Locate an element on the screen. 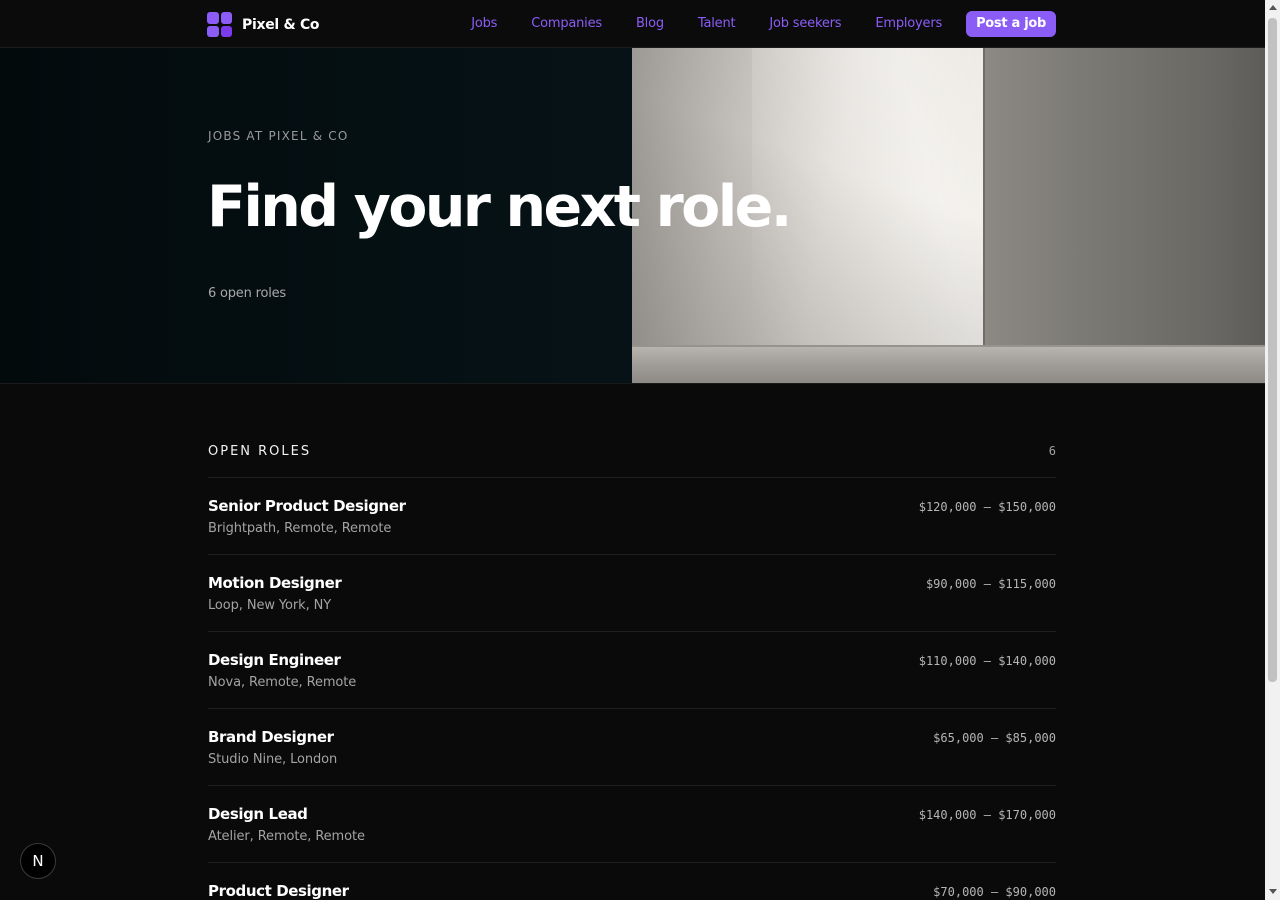 The image size is (1280, 900). scroll-down-arrow-icon is located at coordinates (1273, 891).